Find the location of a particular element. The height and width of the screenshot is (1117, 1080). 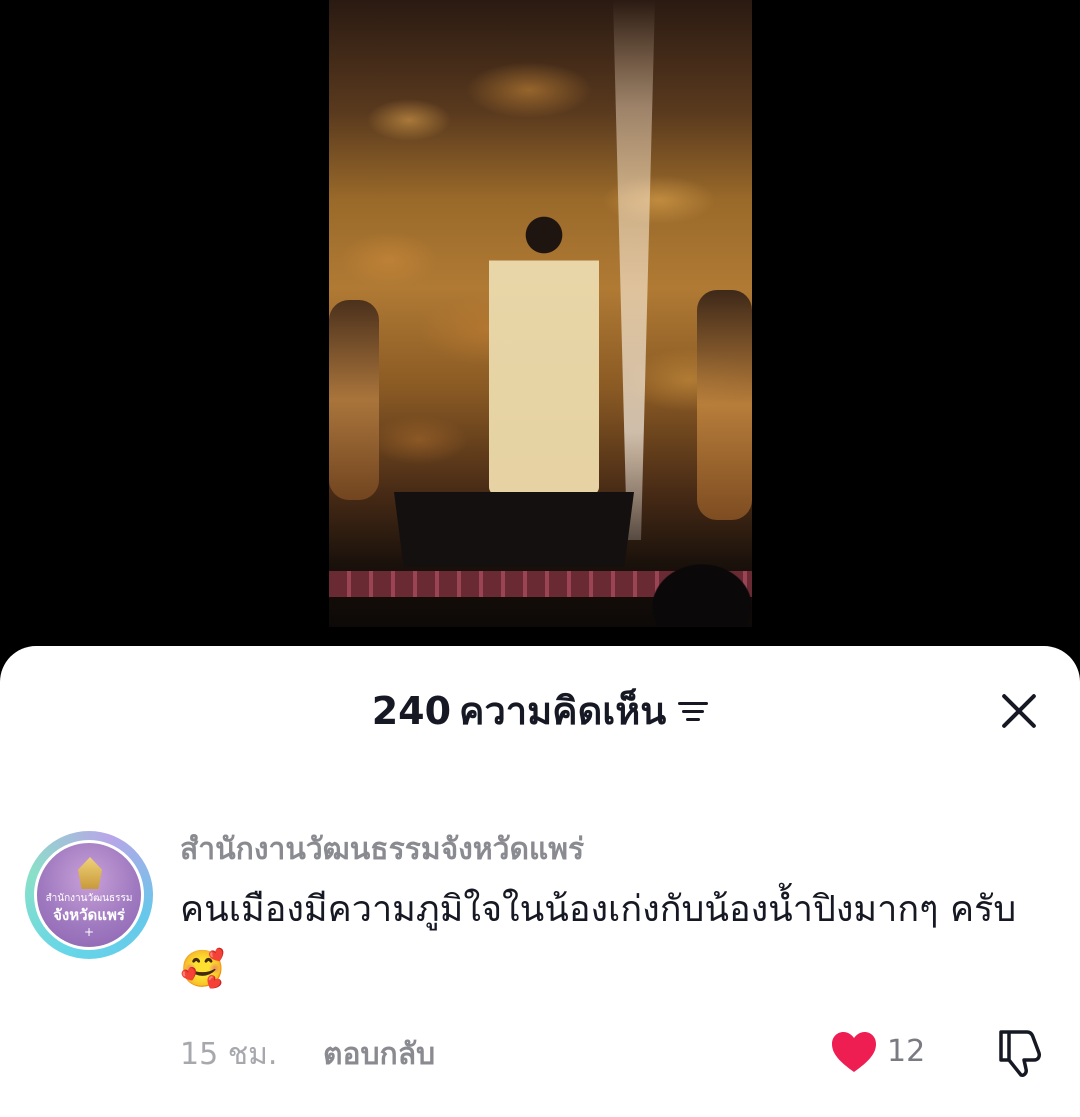

stage-podium is located at coordinates (514, 529).